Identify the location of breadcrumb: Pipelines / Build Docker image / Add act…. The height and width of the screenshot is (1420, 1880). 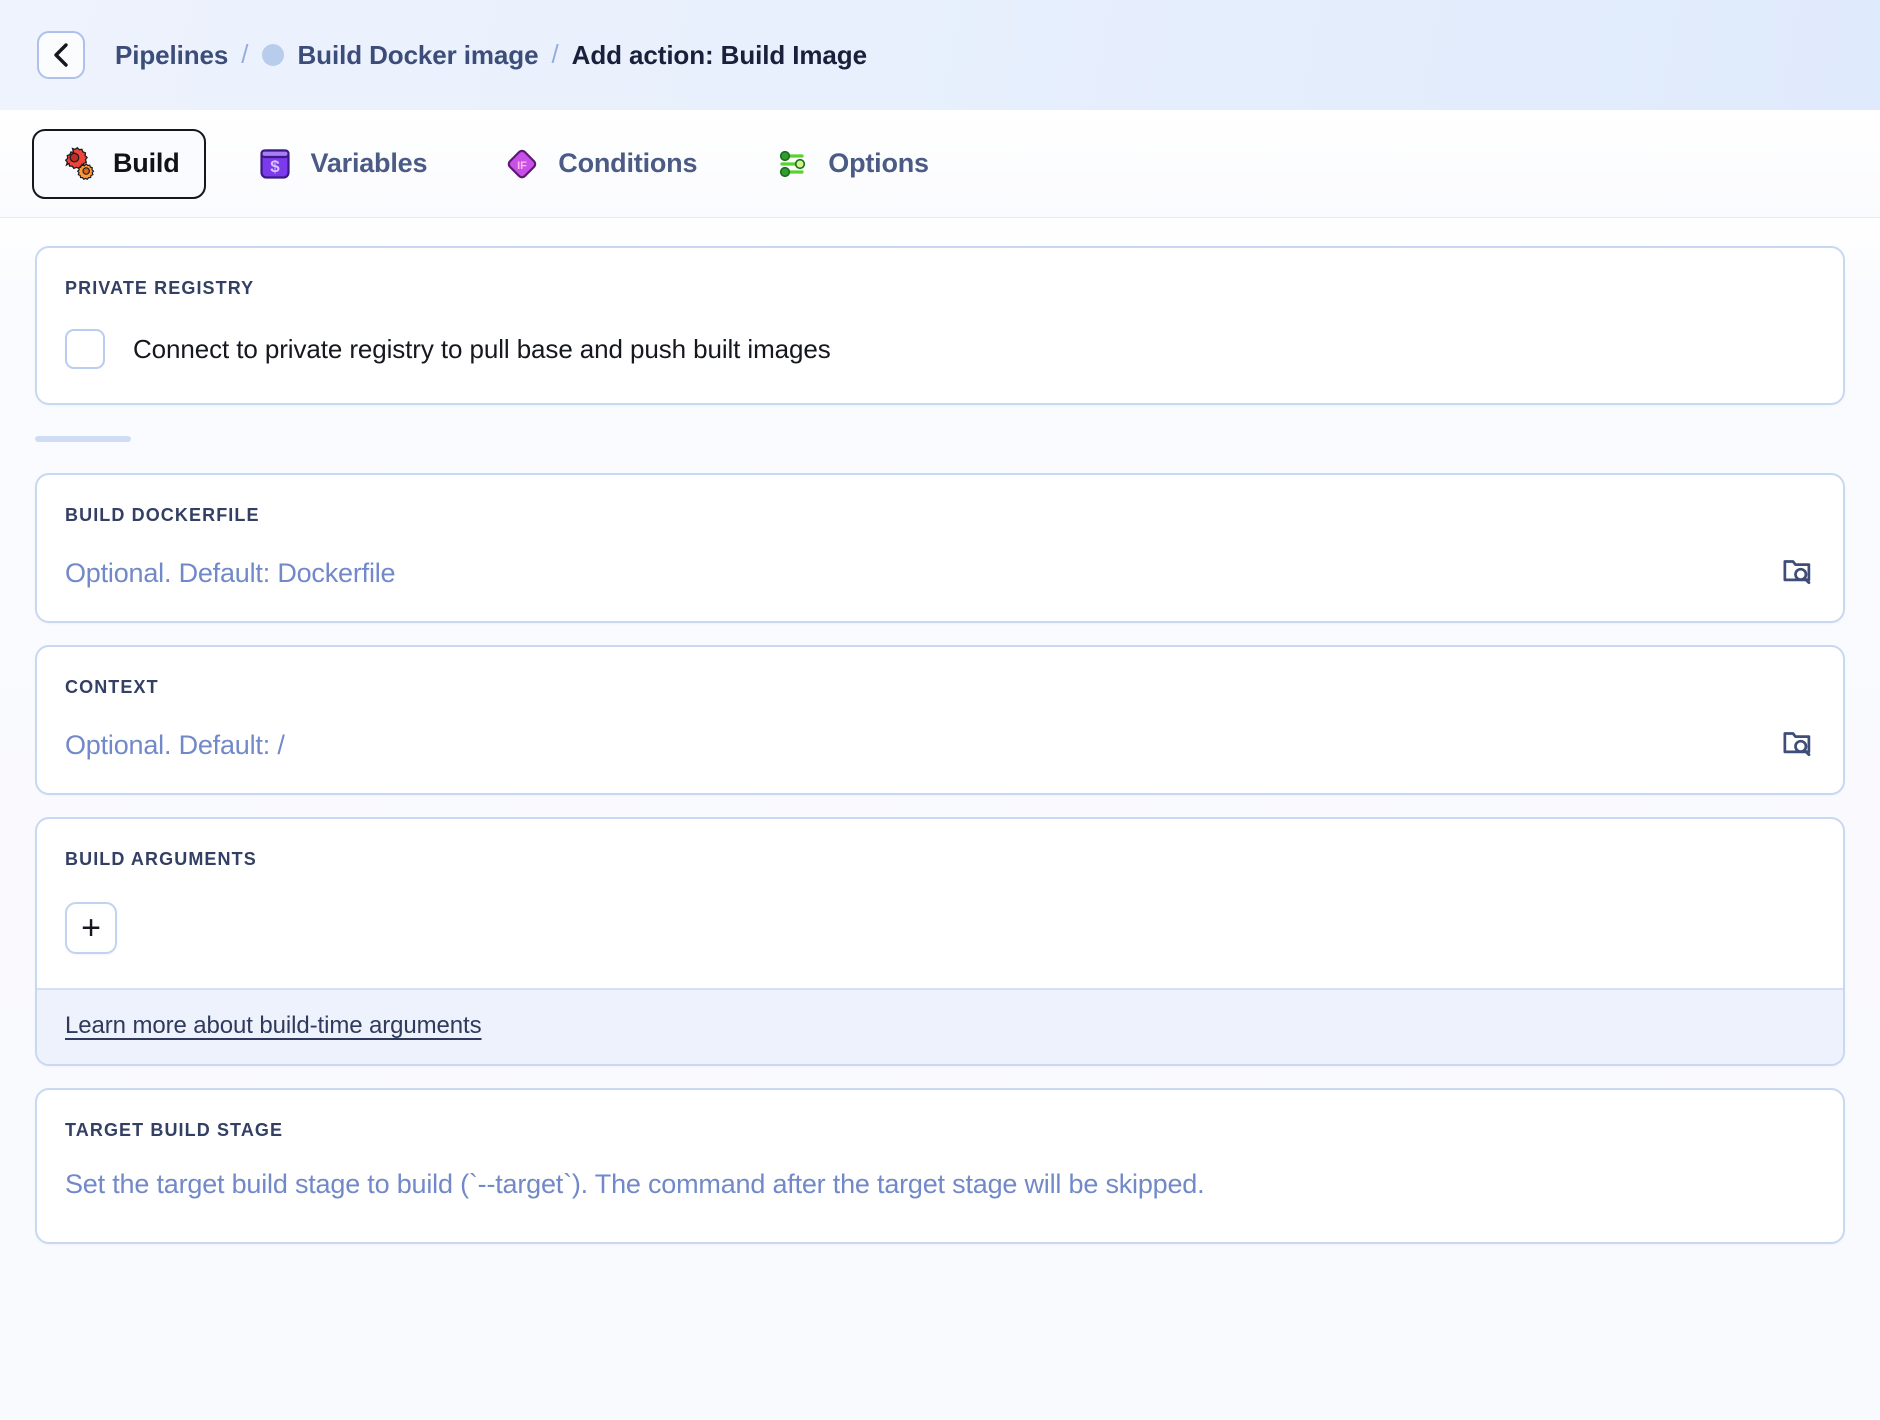
(491, 54).